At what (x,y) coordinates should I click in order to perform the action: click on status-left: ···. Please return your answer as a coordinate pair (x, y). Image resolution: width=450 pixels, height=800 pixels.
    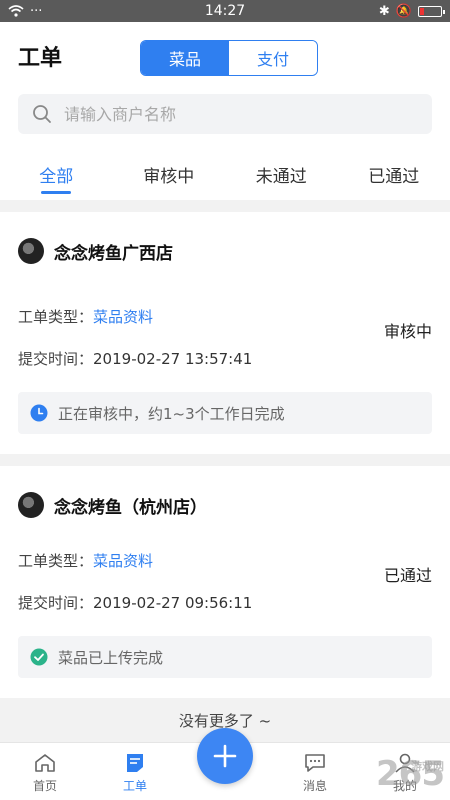
    Looking at the image, I should click on (25, 11).